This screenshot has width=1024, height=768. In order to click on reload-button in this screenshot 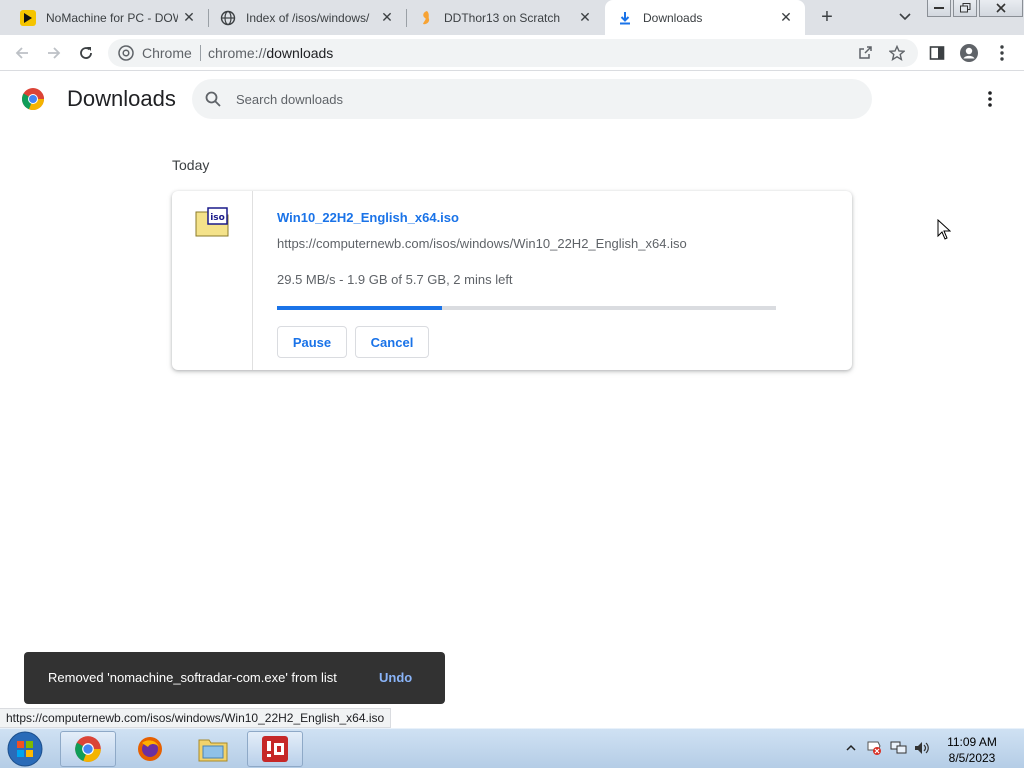, I will do `click(86, 53)`.